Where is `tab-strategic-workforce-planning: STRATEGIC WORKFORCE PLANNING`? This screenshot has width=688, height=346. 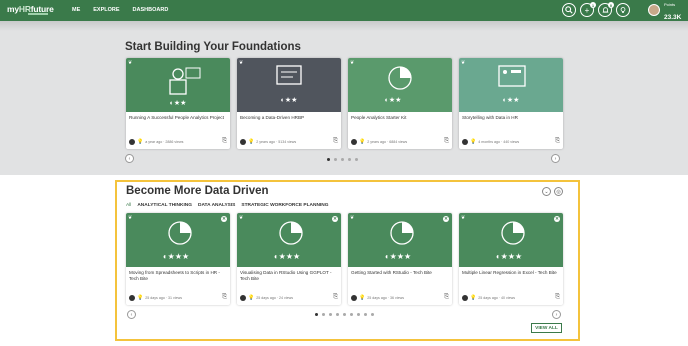 tab-strategic-workforce-planning: STRATEGIC WORKFORCE PLANNING is located at coordinates (284, 205).